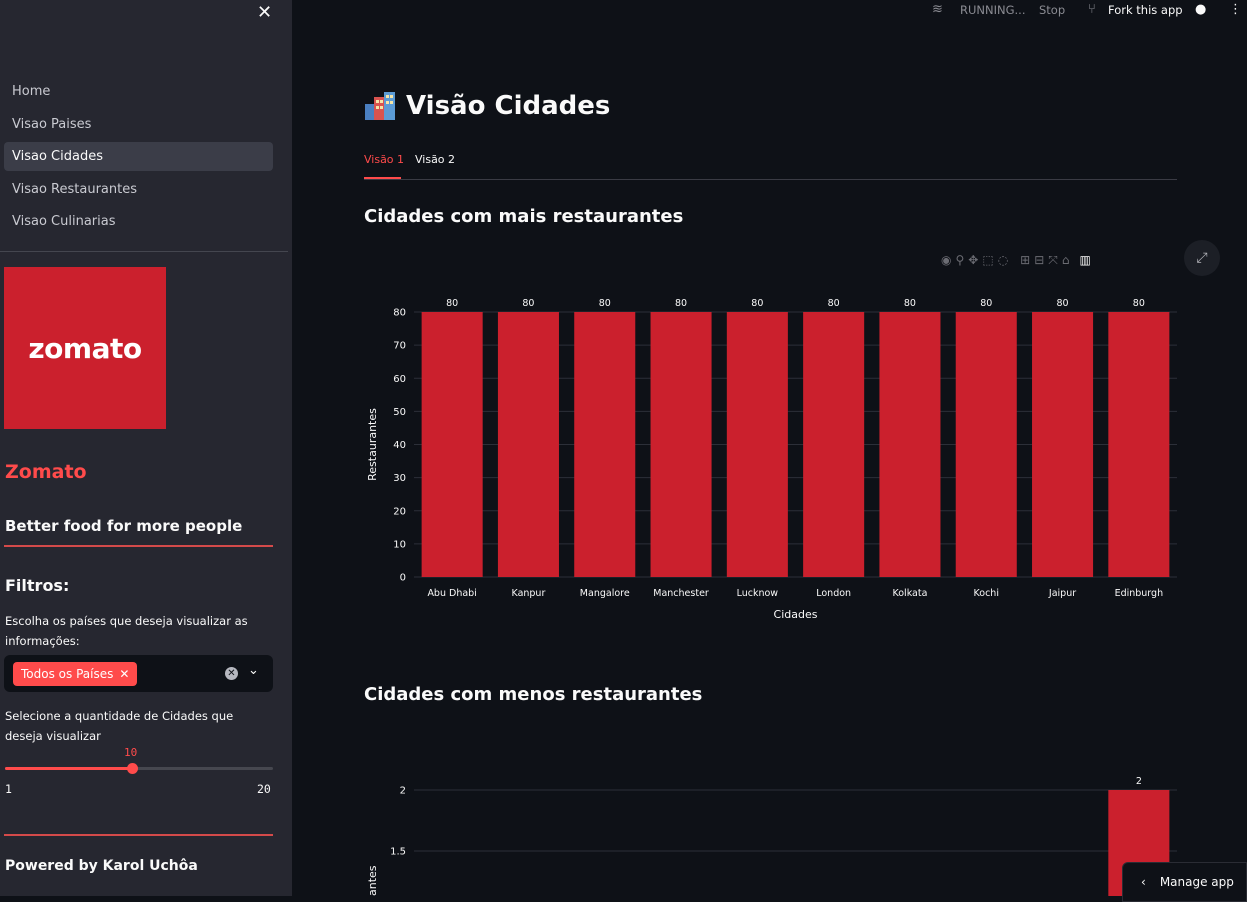 The width and height of the screenshot is (1247, 902). Describe the element at coordinates (399, 544) in the screenshot. I see `y-tick-label: 10` at that location.